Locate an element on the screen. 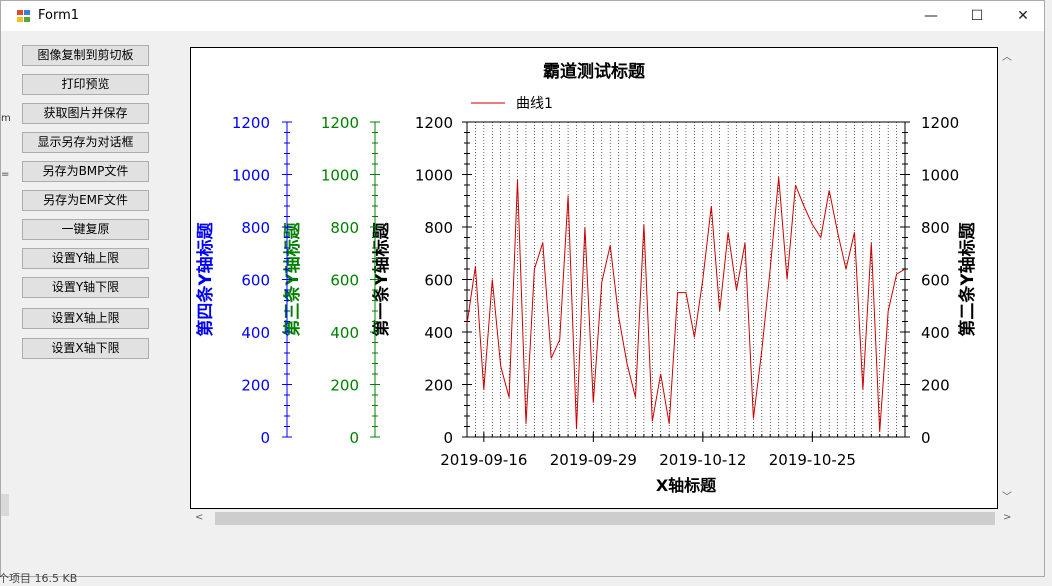  close-button: ✕ is located at coordinates (1023, 16).